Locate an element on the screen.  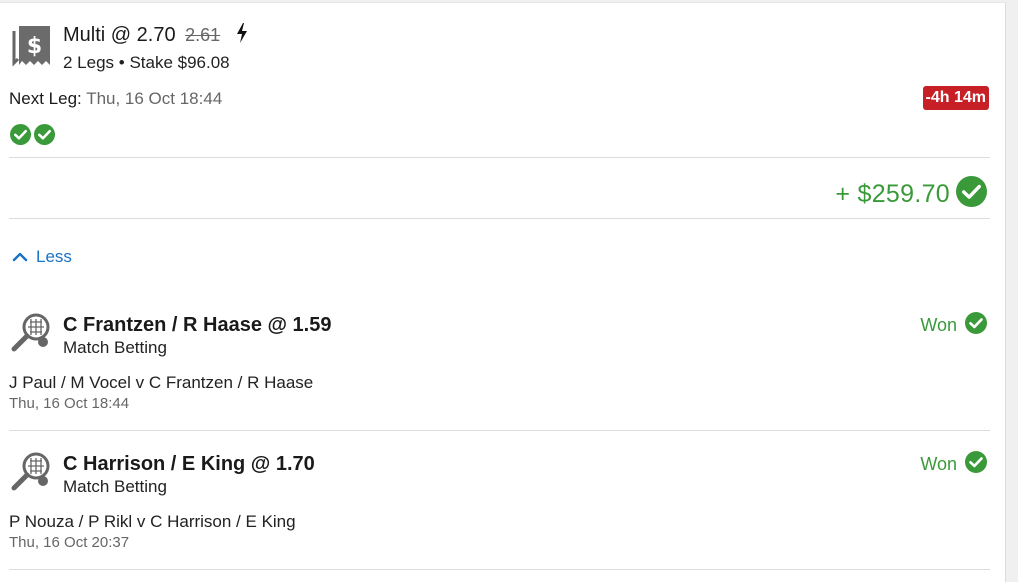
bet-subtitle: 2 Legs • Stake $96.08 is located at coordinates (146, 62).